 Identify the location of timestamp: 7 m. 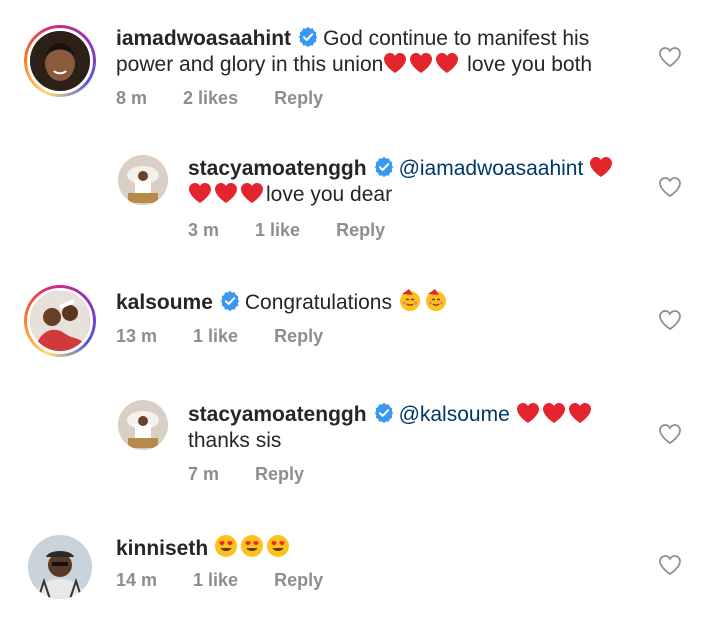
(204, 474).